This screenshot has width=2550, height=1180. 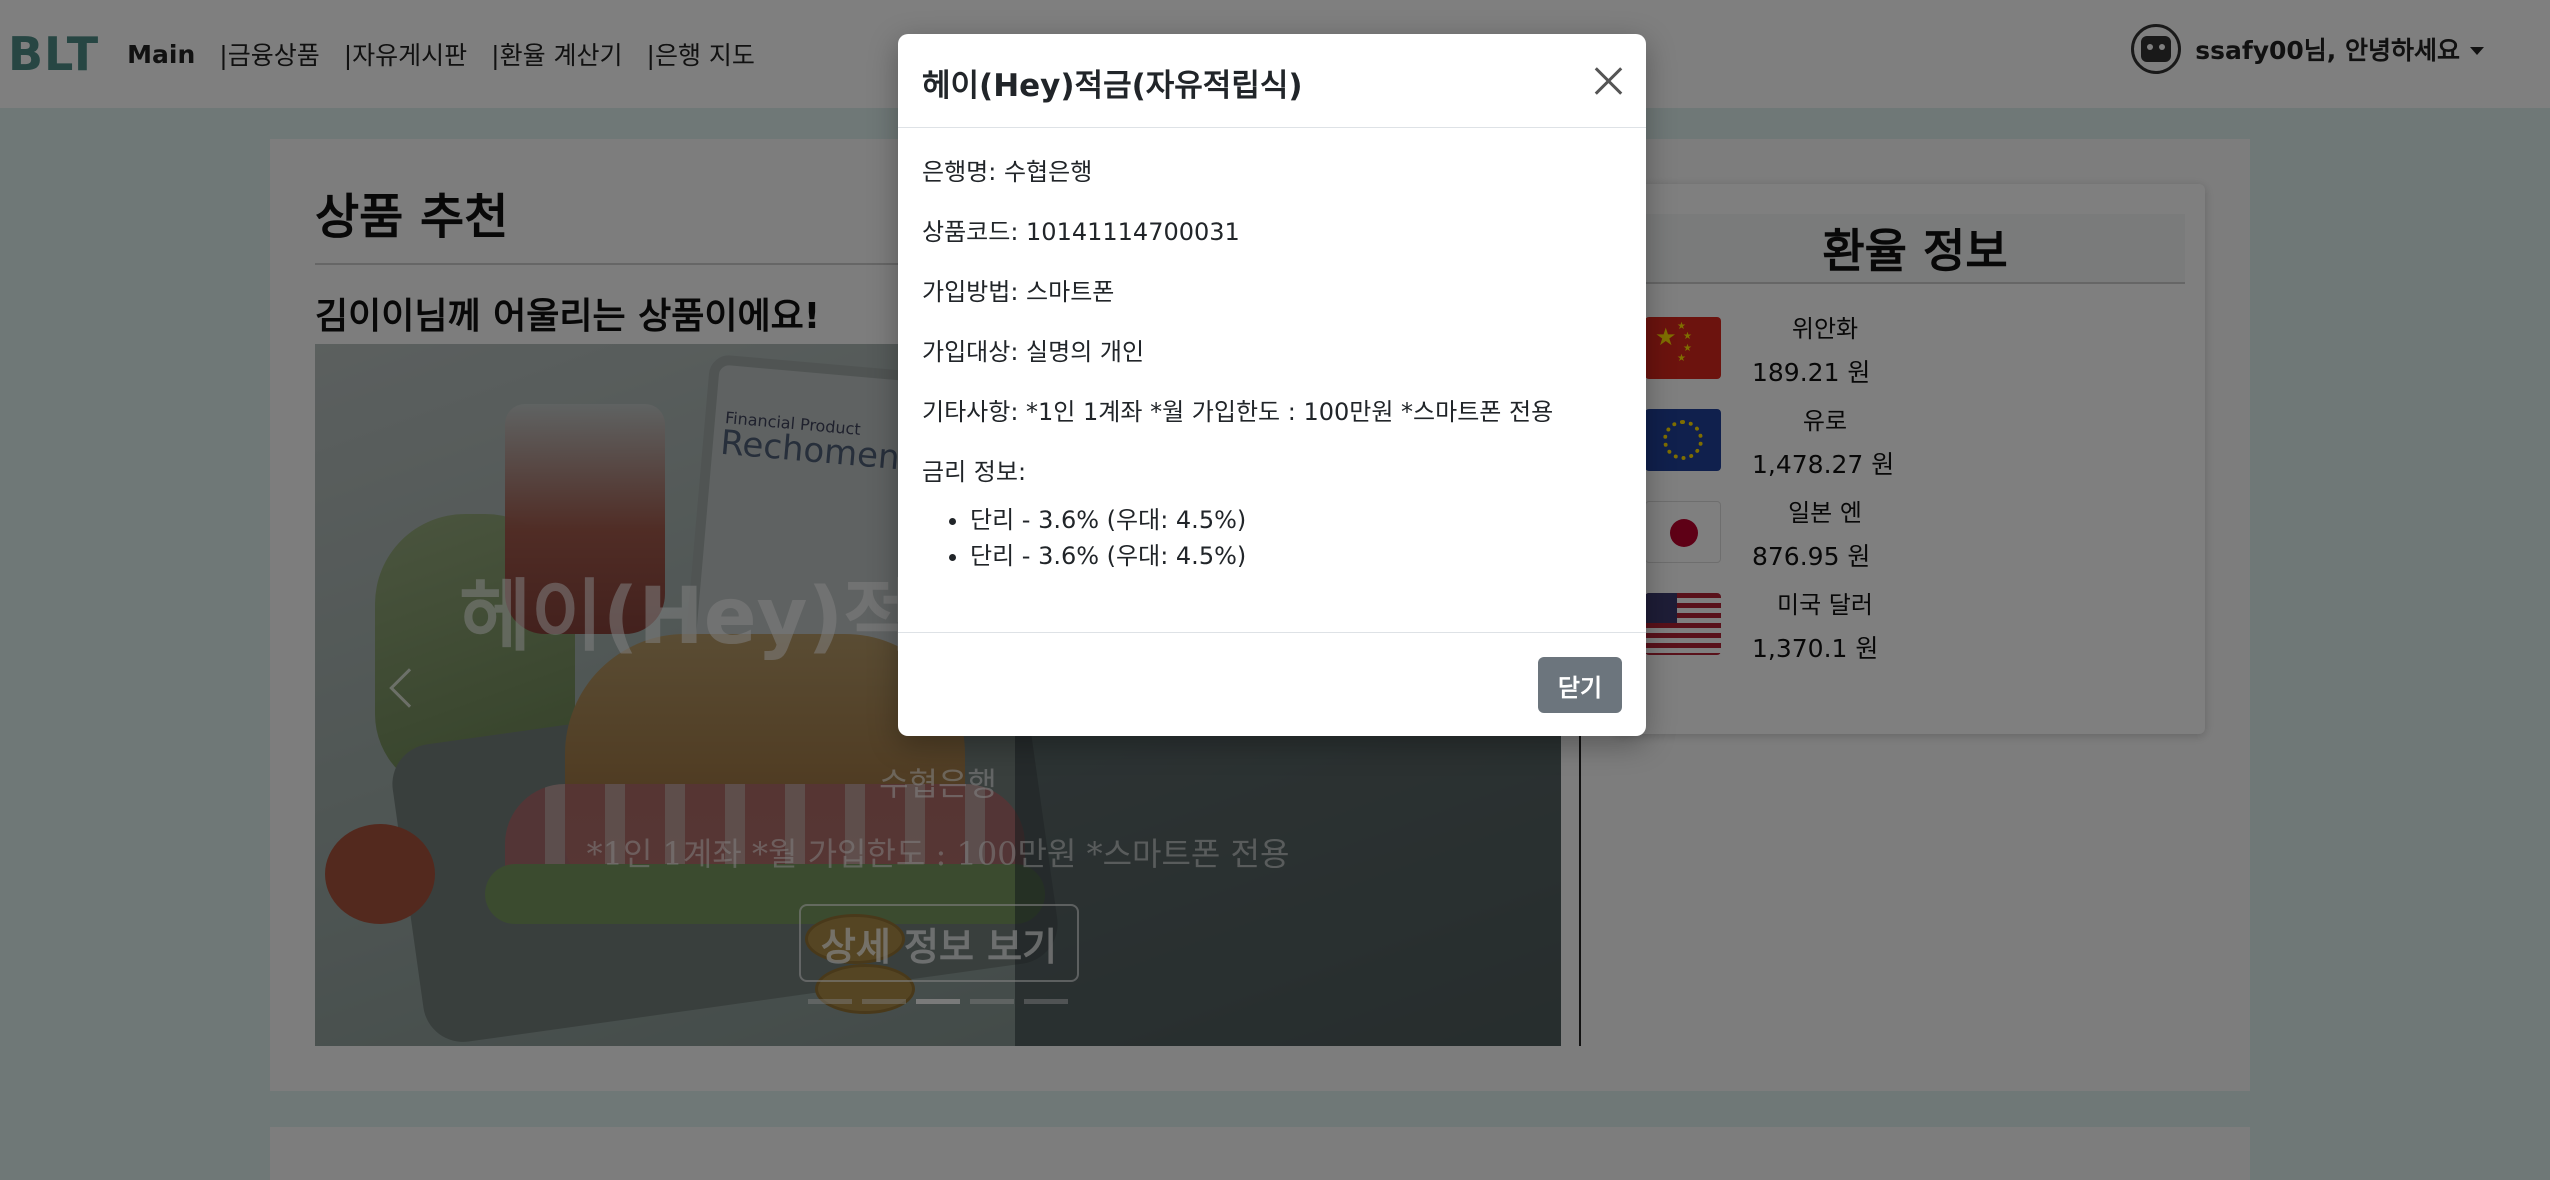 What do you see at coordinates (1580, 685) in the screenshot?
I see `close-button: 닫기` at bounding box center [1580, 685].